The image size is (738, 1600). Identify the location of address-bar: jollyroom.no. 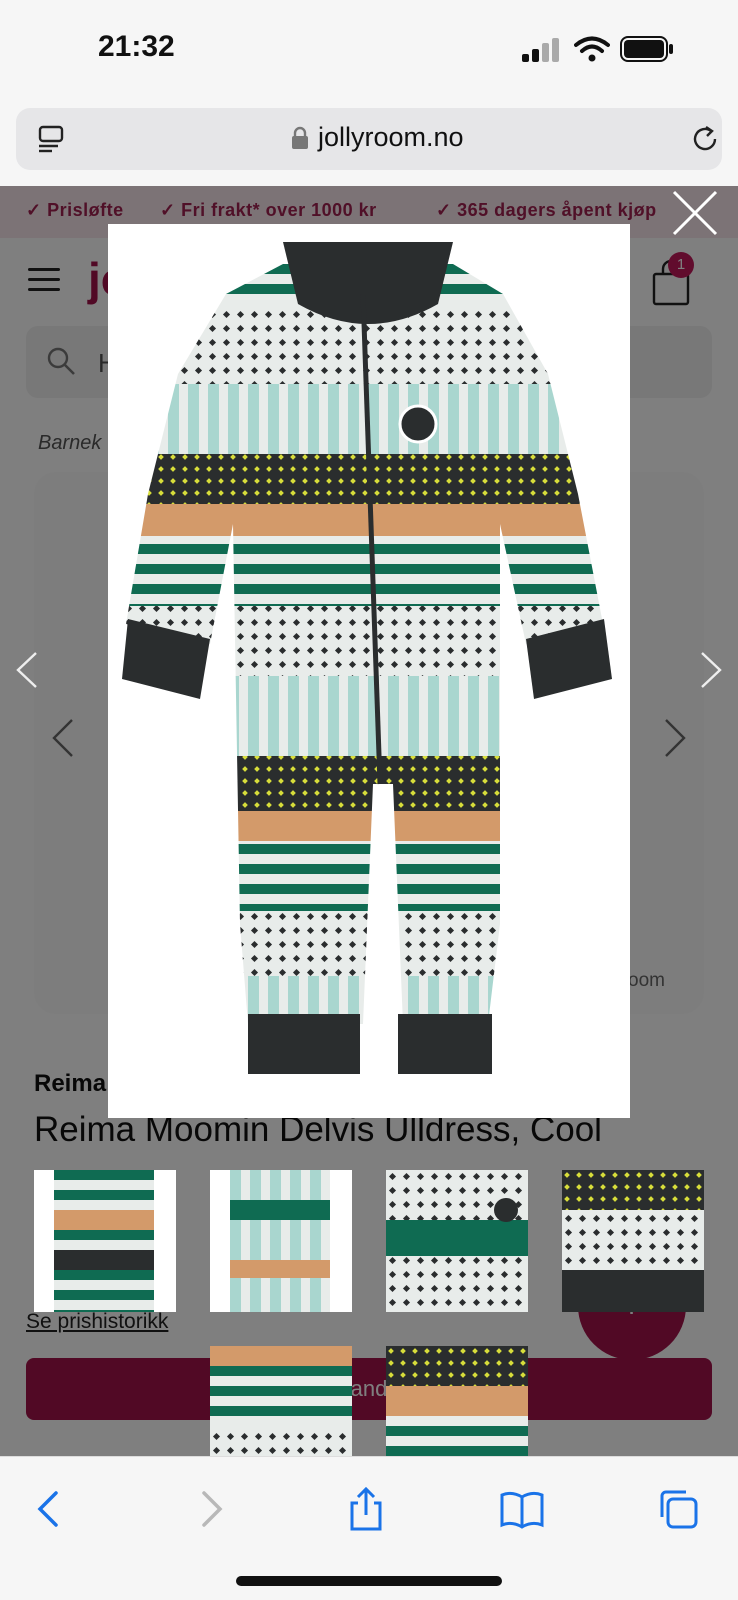
(369, 139).